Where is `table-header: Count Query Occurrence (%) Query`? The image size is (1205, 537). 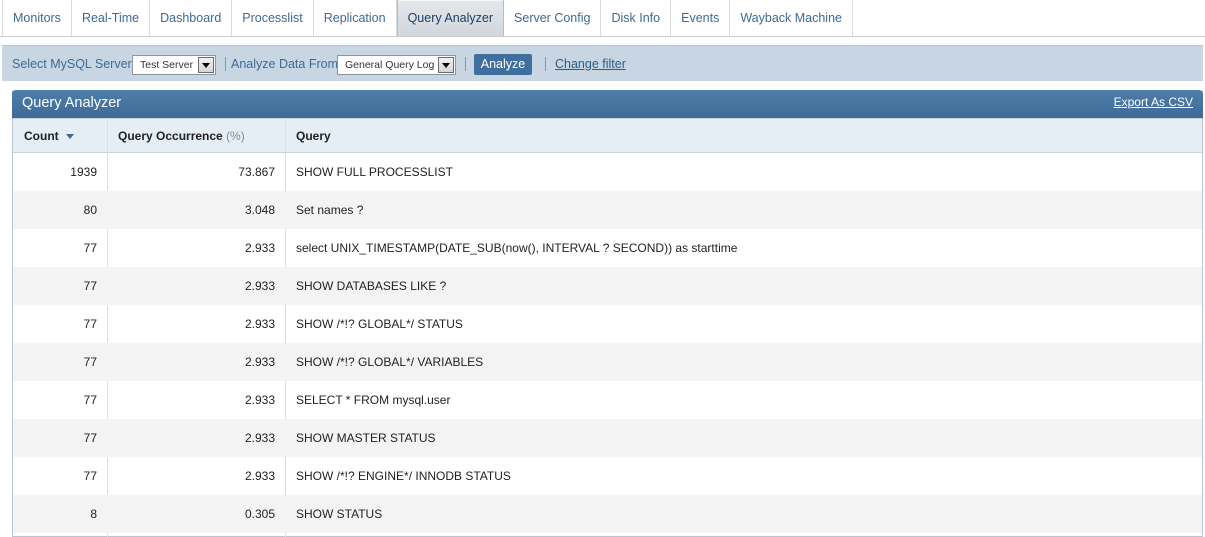
table-header: Count Query Occurrence (%) Query is located at coordinates (607, 135).